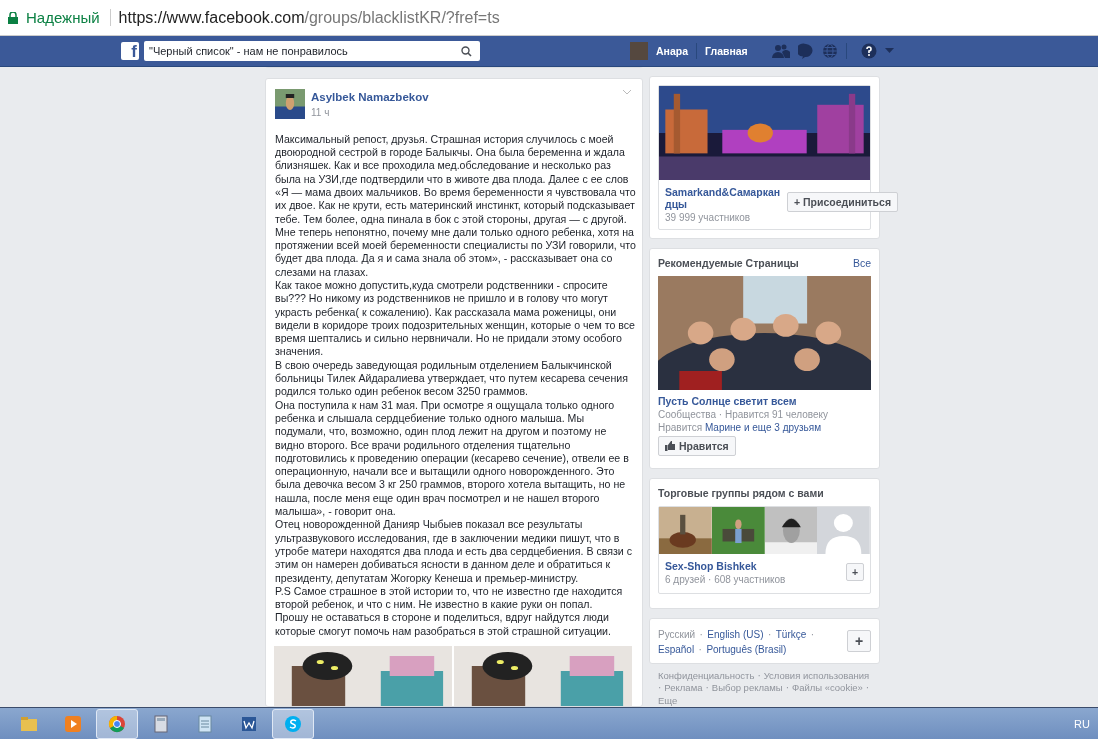  What do you see at coordinates (791, 634) in the screenshot?
I see `language-link: Türkçe` at bounding box center [791, 634].